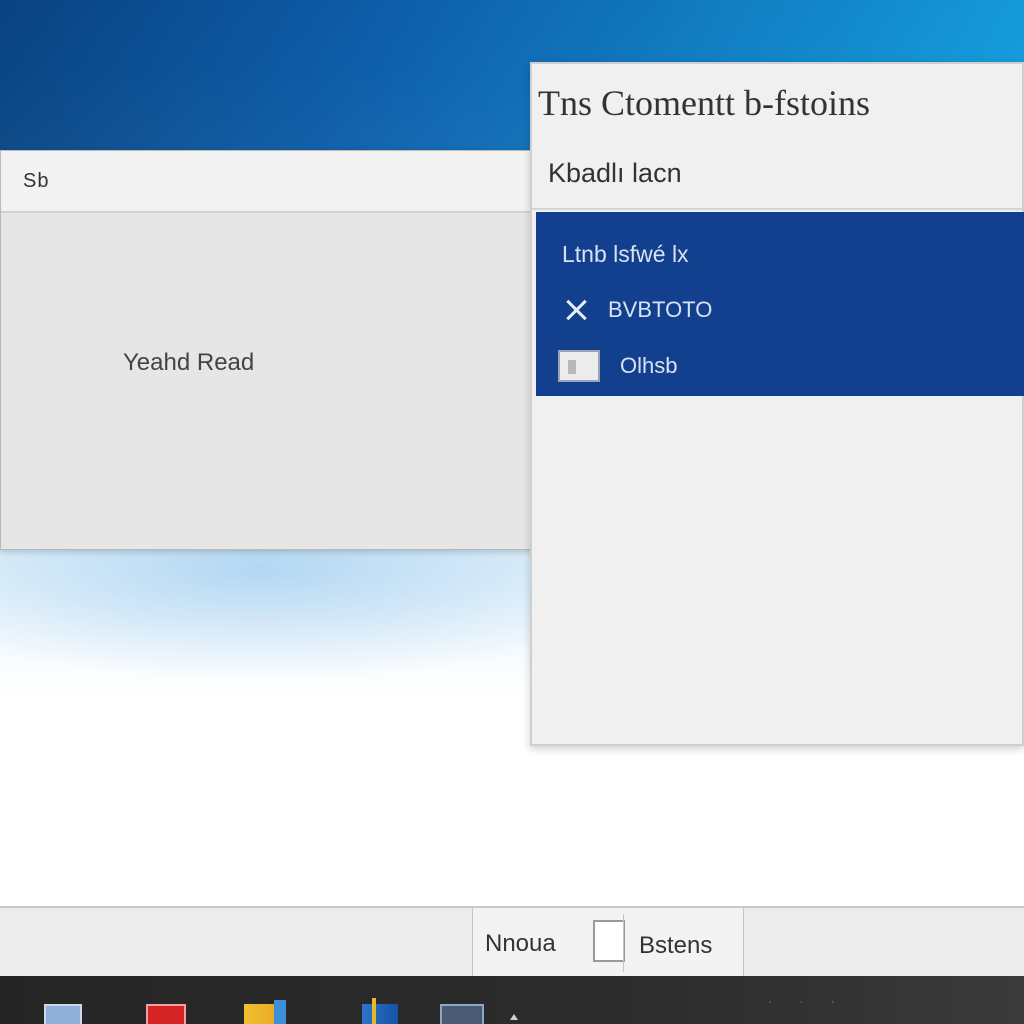 Image resolution: width=1024 pixels, height=1024 pixels. Describe the element at coordinates (265, 1012) in the screenshot. I see `folder-icon` at that location.